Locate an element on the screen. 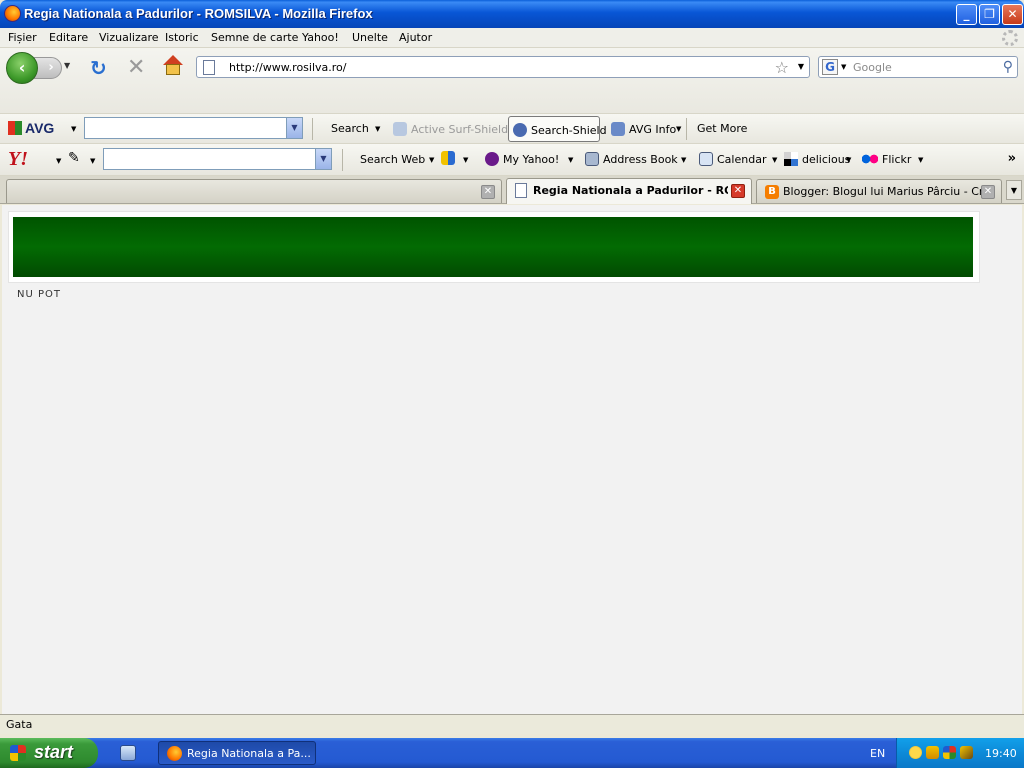  search-shield-button: Search-Shield is located at coordinates (557, 129).